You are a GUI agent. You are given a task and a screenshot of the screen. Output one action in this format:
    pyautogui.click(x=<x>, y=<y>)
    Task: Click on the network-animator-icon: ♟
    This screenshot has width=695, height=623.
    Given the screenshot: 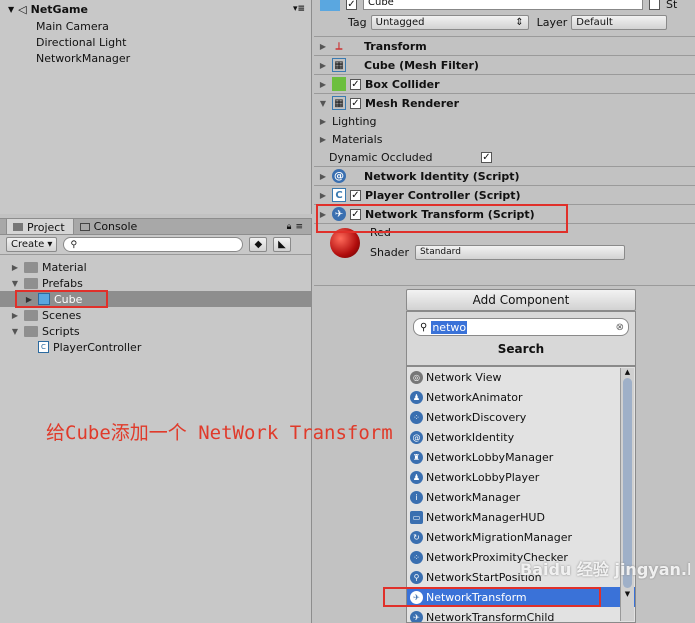 What is the action you would take?
    pyautogui.click(x=416, y=397)
    